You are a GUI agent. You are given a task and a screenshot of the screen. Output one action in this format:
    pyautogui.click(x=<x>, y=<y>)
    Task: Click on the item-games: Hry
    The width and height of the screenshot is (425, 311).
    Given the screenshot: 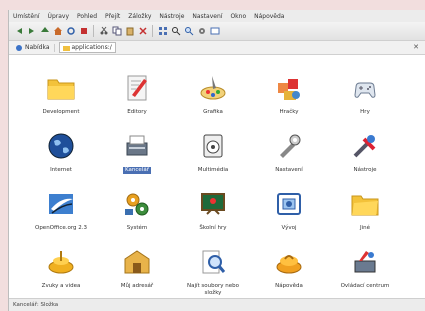 What is the action you would take?
    pyautogui.click(x=365, y=100)
    